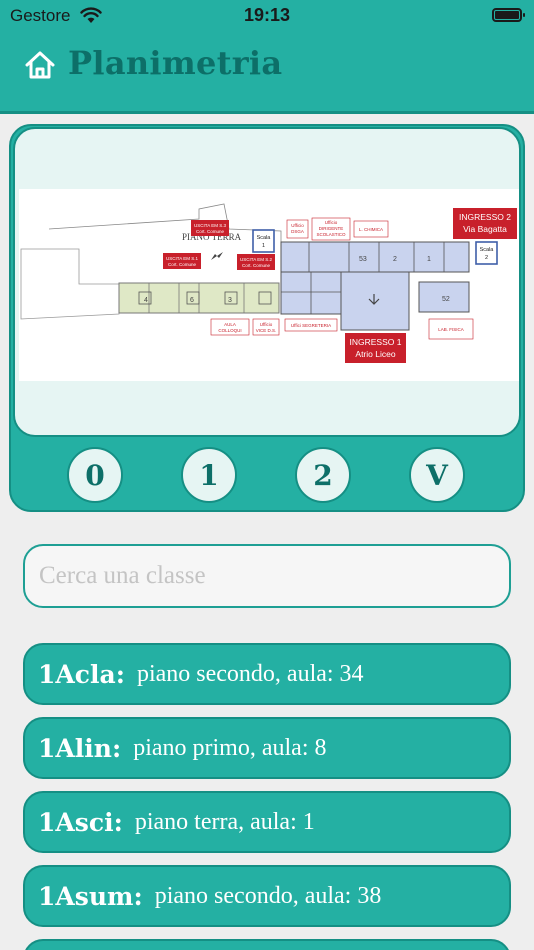 Image resolution: width=534 pixels, height=950 pixels. What do you see at coordinates (229, 330) in the screenshot?
I see `office-label: COLLOQUI` at bounding box center [229, 330].